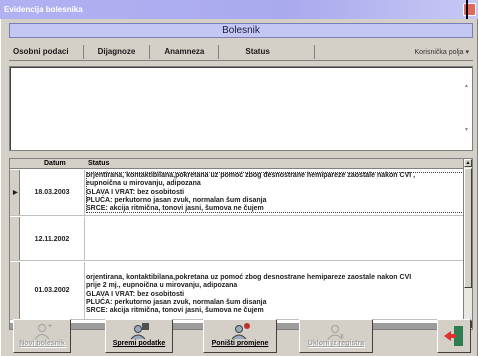 The width and height of the screenshot is (478, 356). What do you see at coordinates (241, 30) in the screenshot?
I see `page-title: Bolesnik` at bounding box center [241, 30].